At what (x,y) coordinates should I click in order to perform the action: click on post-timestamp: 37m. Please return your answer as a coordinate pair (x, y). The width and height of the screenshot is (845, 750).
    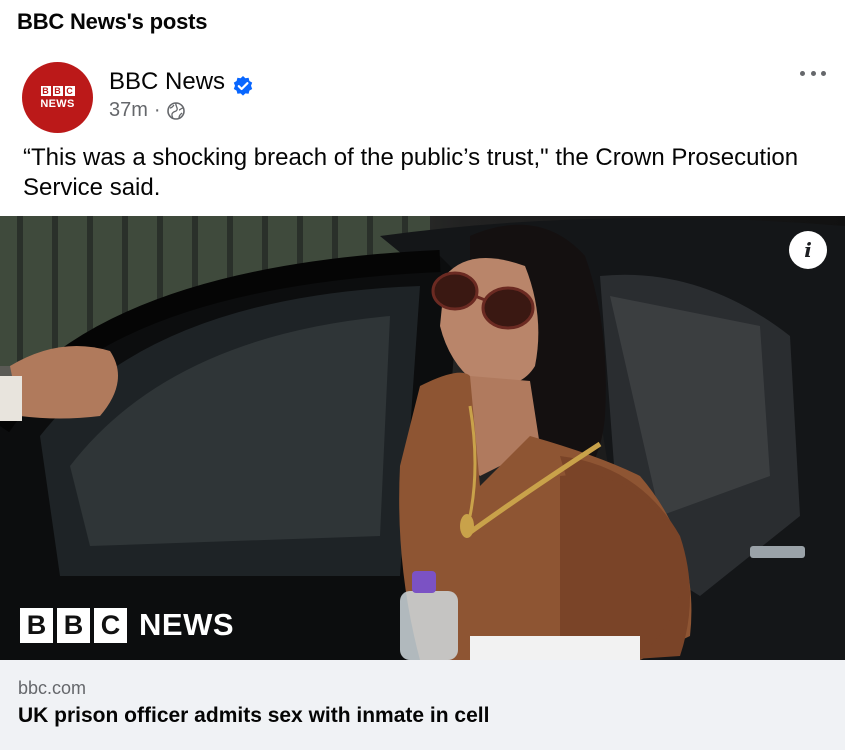
    Looking at the image, I should click on (128, 110).